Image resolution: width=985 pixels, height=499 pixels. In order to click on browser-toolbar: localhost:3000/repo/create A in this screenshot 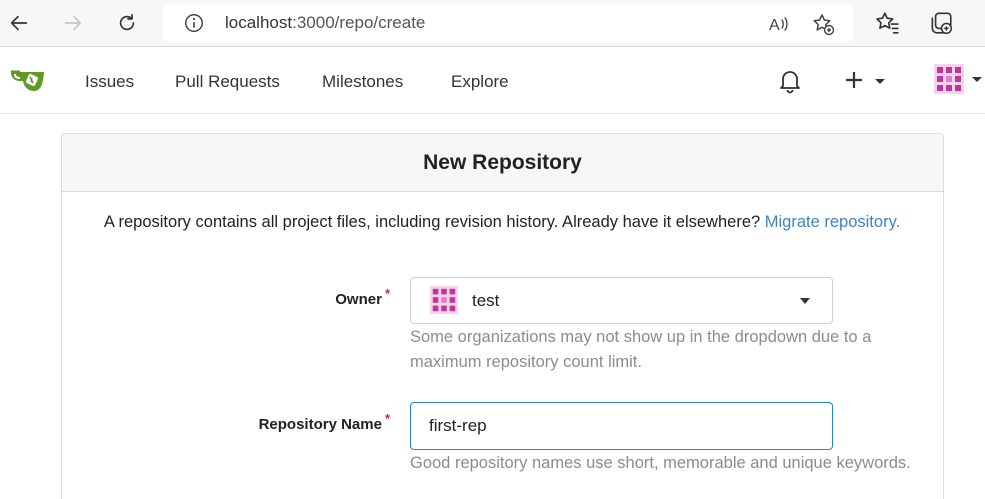, I will do `click(492, 23)`.